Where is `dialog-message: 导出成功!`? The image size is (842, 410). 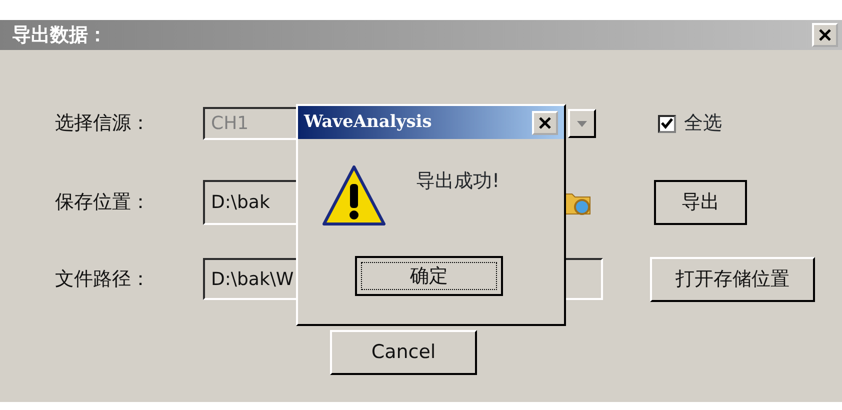 dialog-message: 导出成功! is located at coordinates (458, 181).